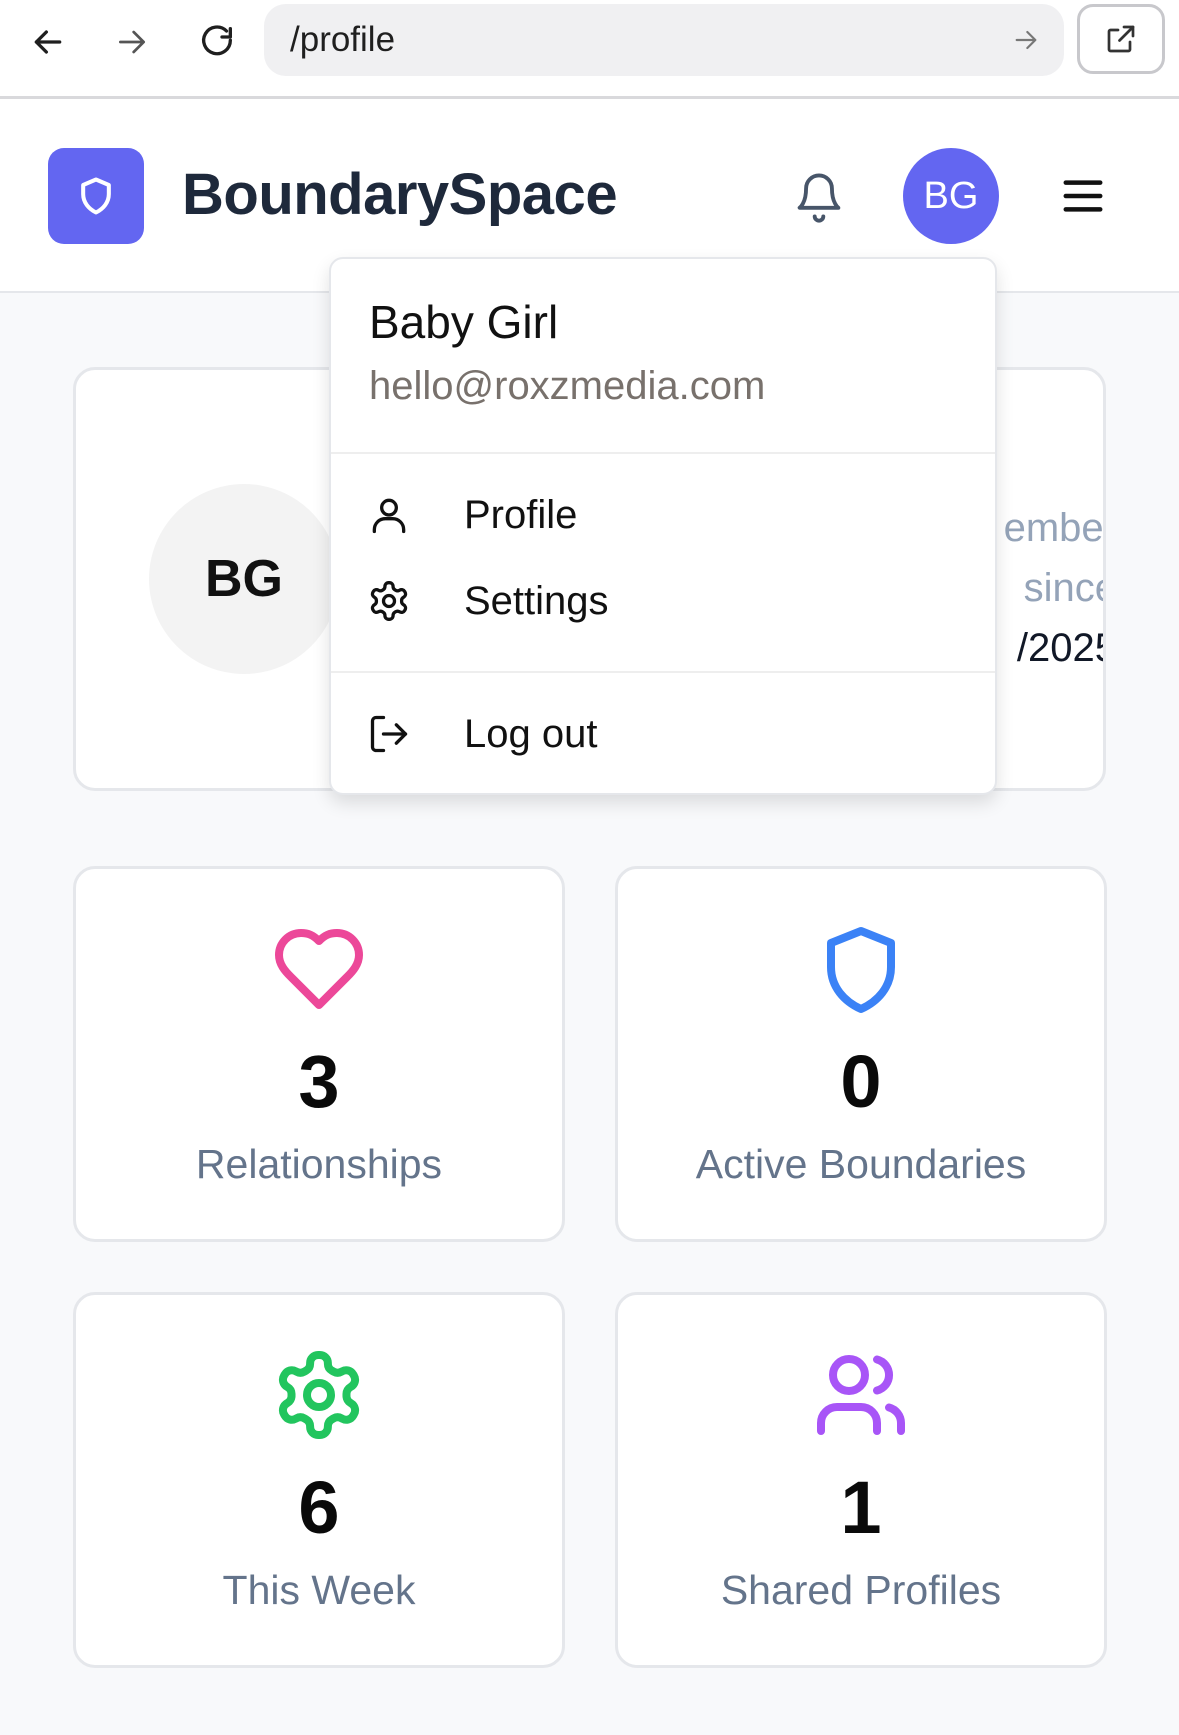 Image resolution: width=1179 pixels, height=1735 pixels. I want to click on stat-value: 3, so click(319, 1081).